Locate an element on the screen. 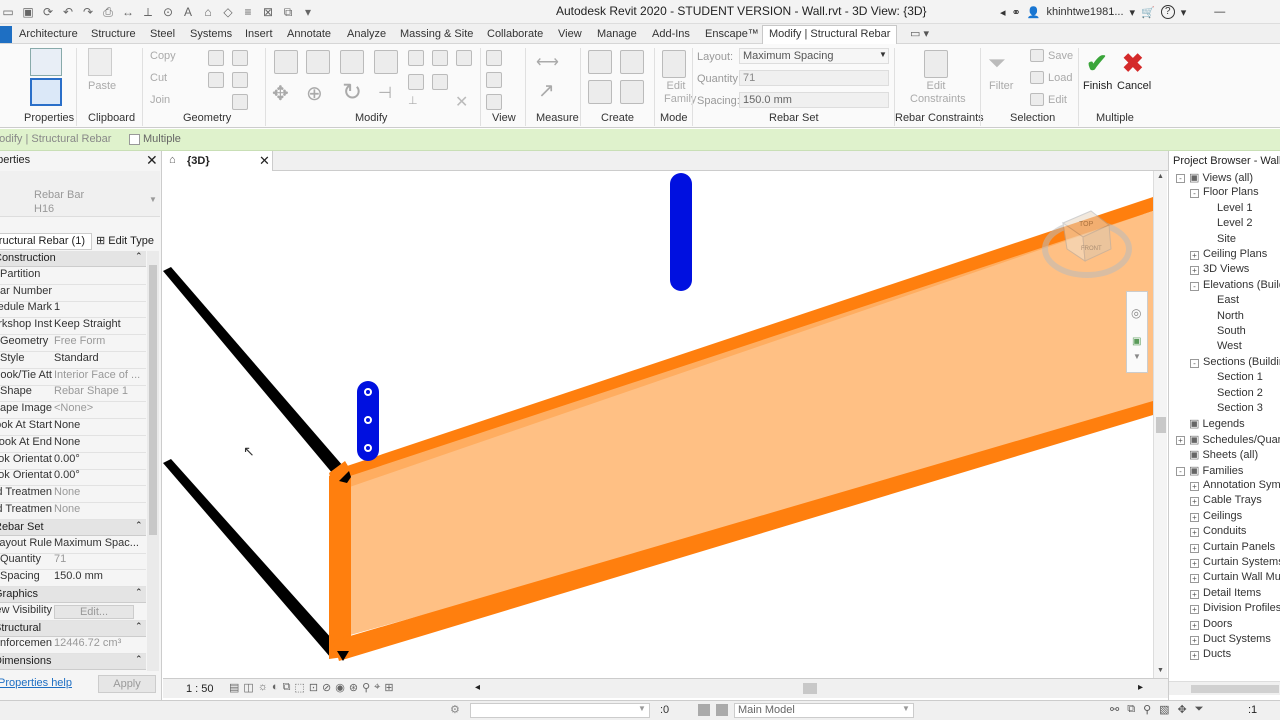  text-icon: A is located at coordinates (188, 12).